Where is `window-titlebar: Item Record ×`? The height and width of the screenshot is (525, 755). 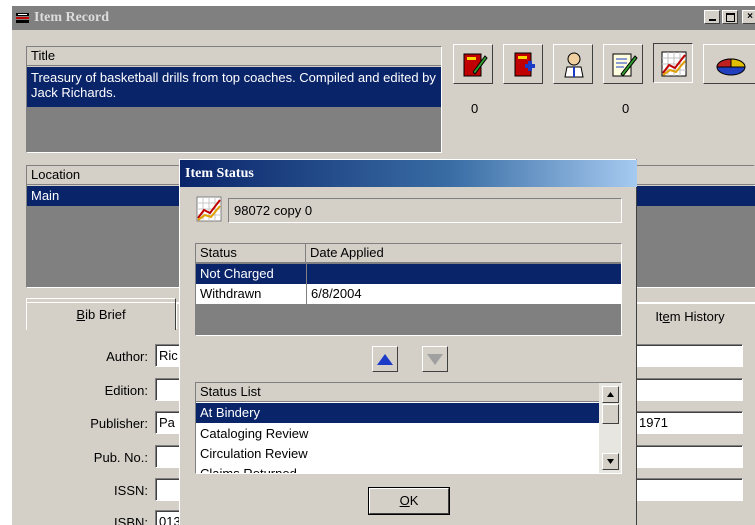 window-titlebar: Item Record × is located at coordinates (383, 18).